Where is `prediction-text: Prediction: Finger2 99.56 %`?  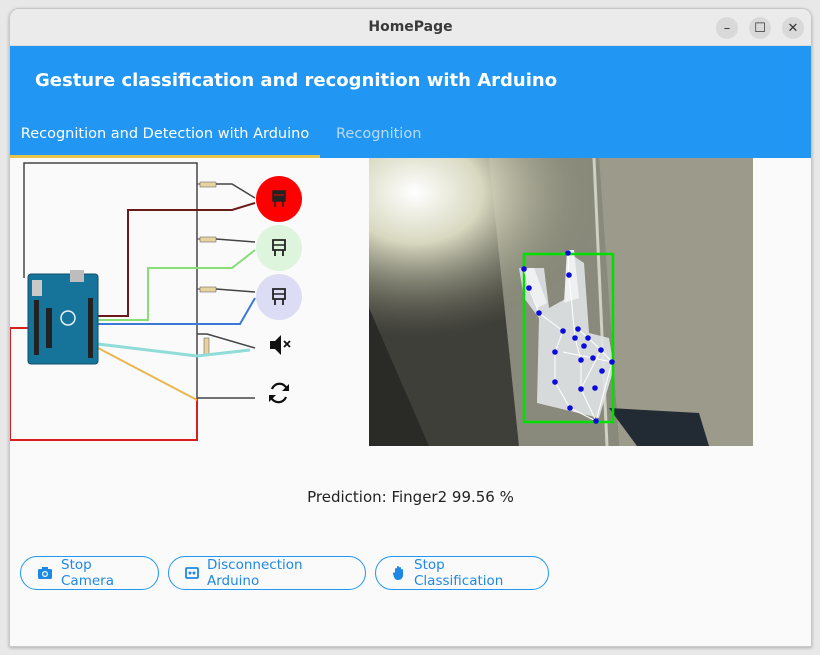
prediction-text: Prediction: Finger2 99.56 % is located at coordinates (410, 497).